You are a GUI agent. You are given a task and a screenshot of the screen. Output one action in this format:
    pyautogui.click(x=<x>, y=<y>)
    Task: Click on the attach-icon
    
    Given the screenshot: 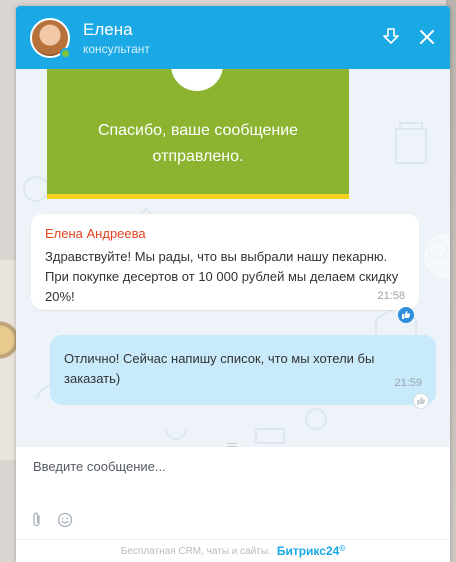 What is the action you would take?
    pyautogui.click(x=36, y=519)
    